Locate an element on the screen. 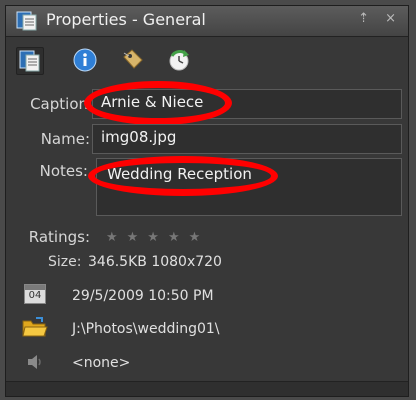  caption-label: Caption is located at coordinates (59, 104).